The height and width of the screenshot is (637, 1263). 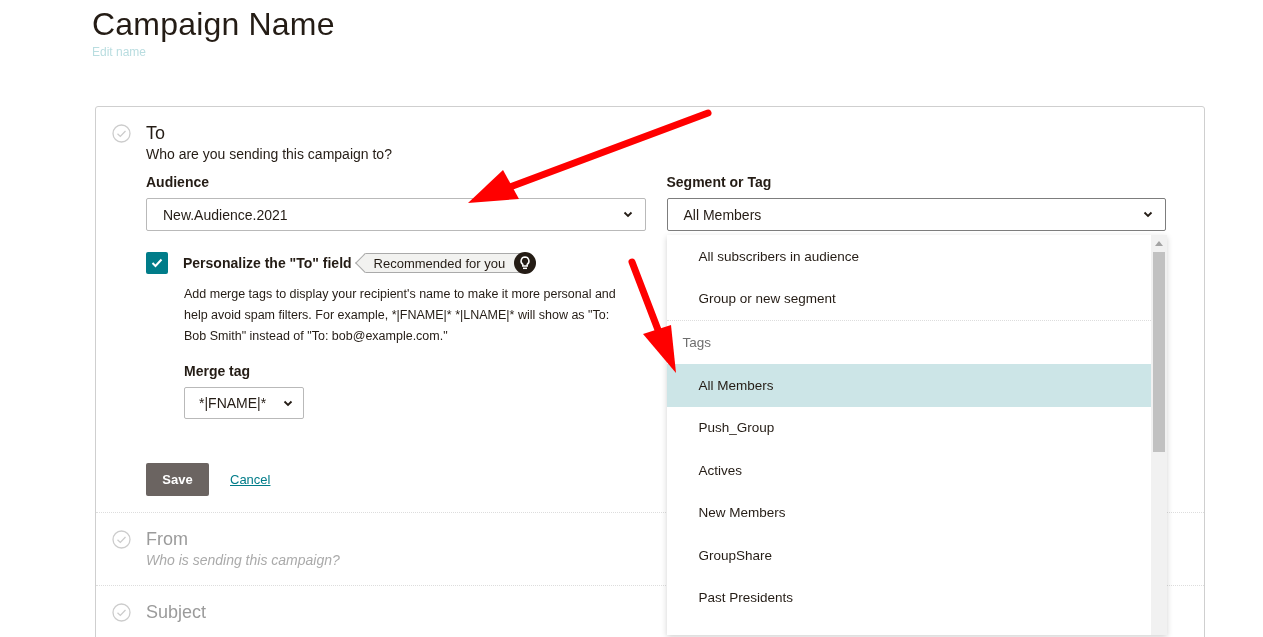 I want to click on field-label: Audience, so click(x=177, y=182).